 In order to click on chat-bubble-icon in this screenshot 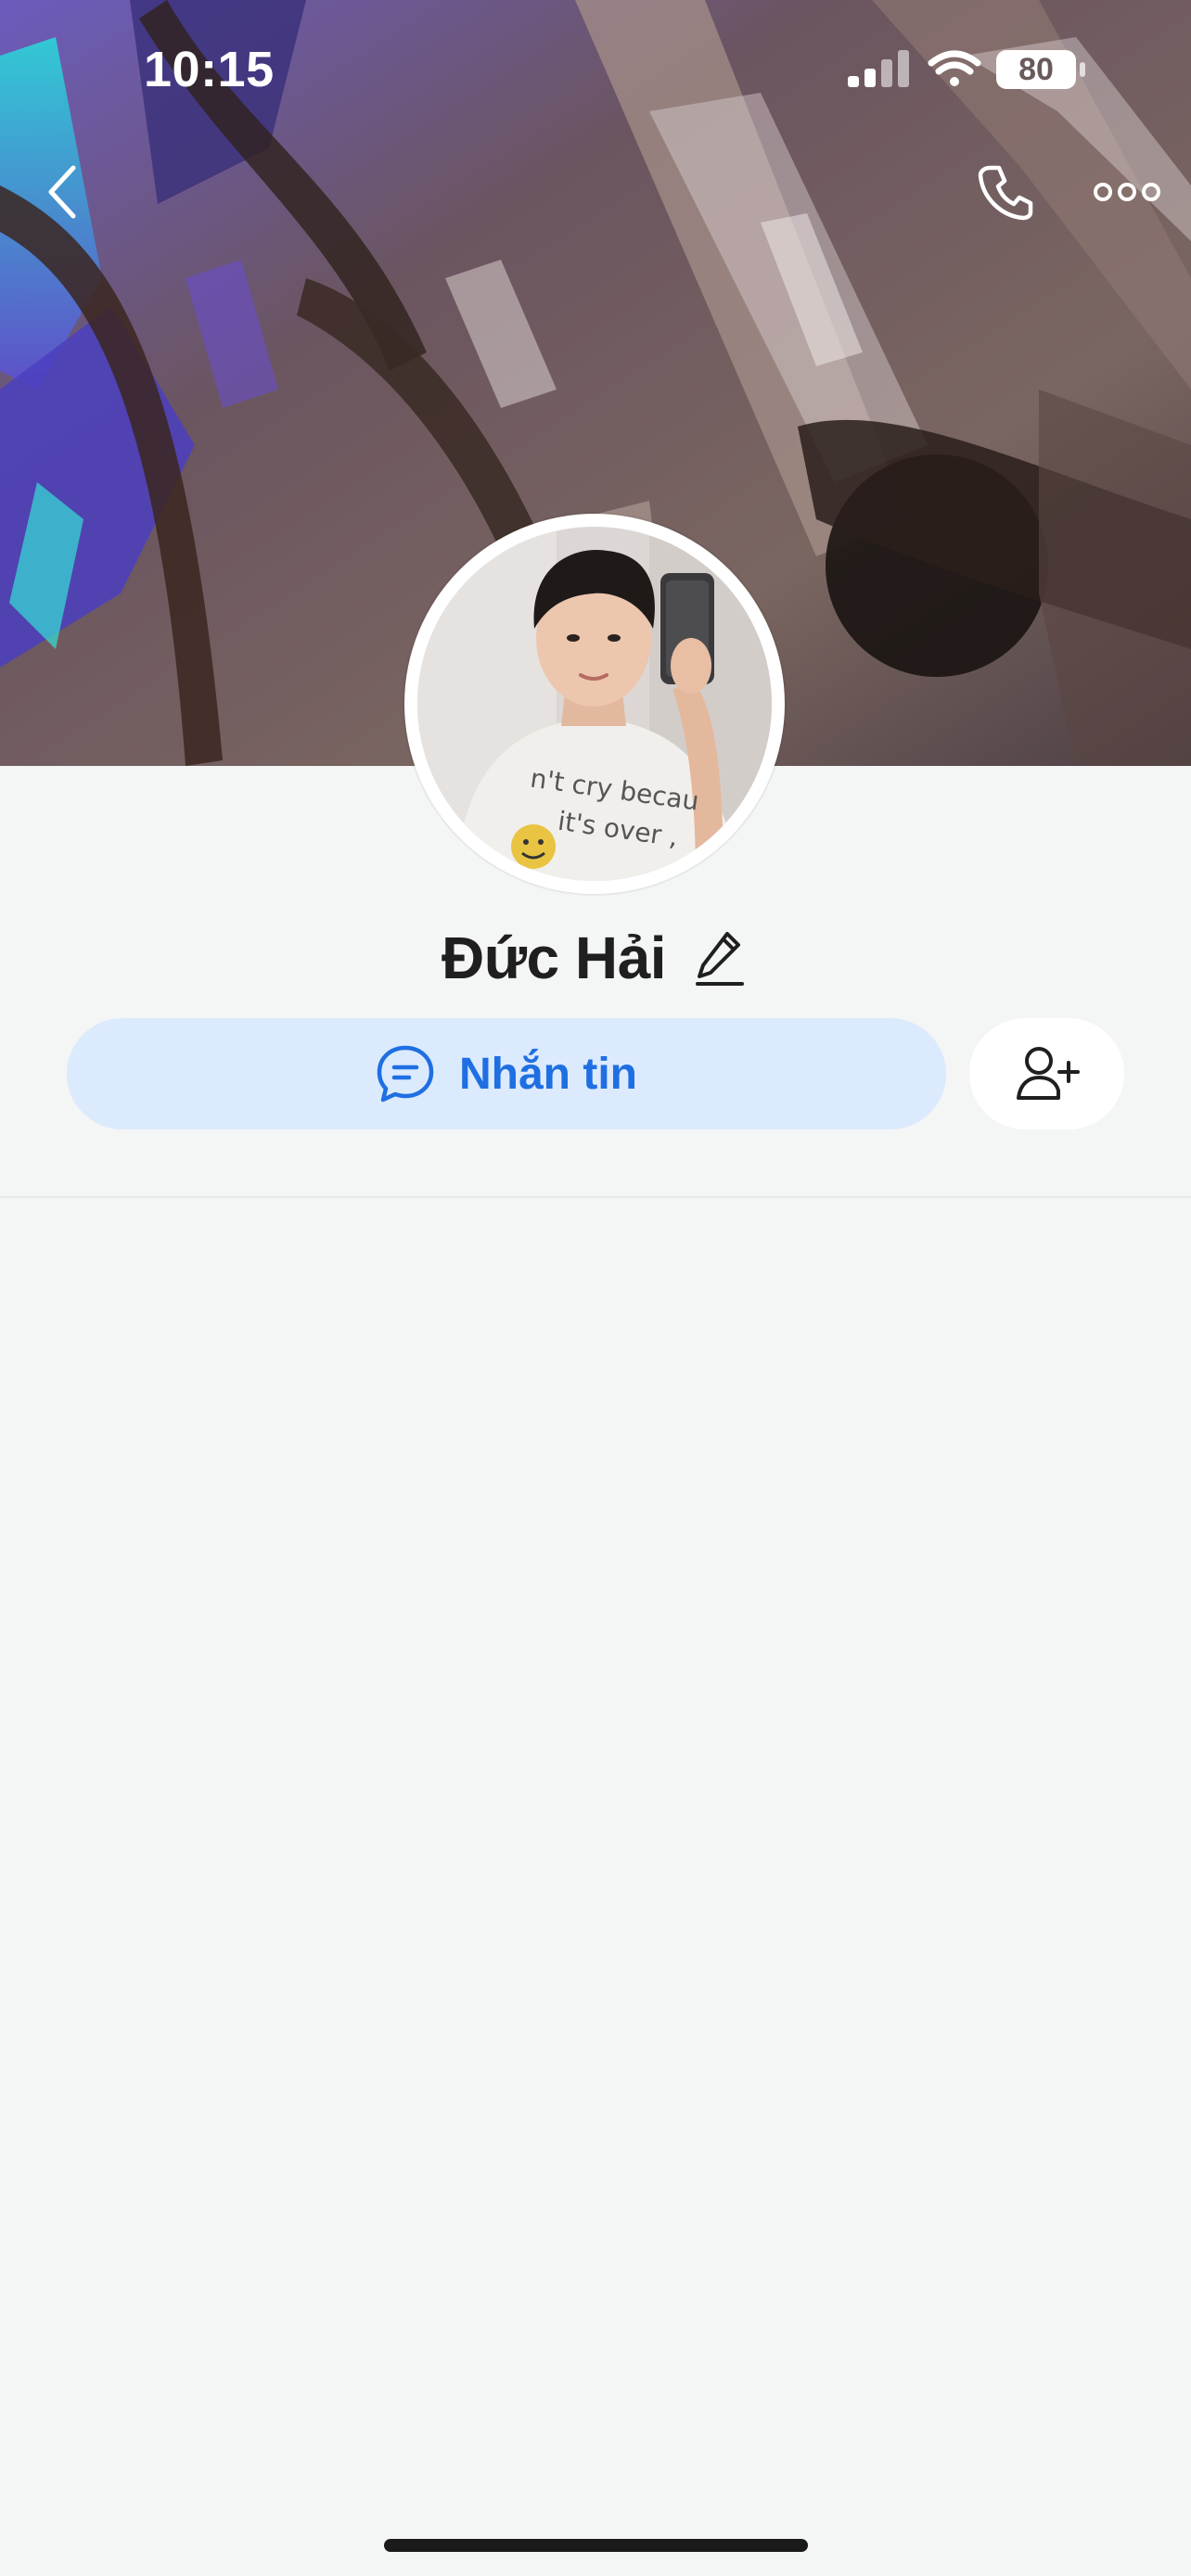, I will do `click(405, 1074)`.